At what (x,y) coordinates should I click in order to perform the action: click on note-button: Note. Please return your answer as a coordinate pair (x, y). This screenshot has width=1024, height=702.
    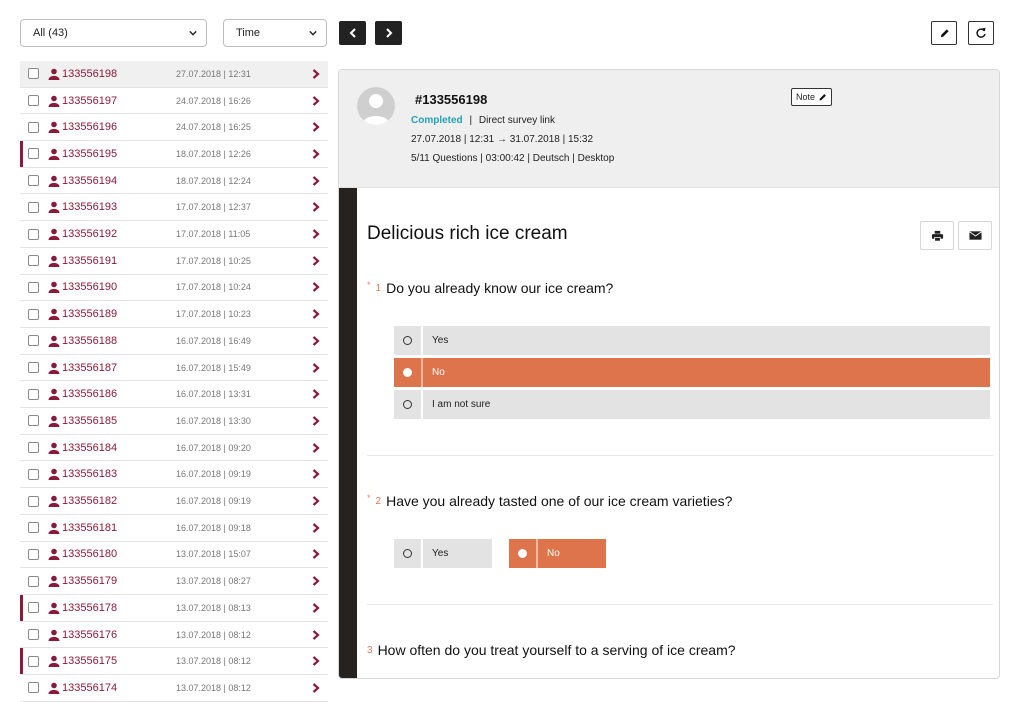
    Looking at the image, I should click on (812, 97).